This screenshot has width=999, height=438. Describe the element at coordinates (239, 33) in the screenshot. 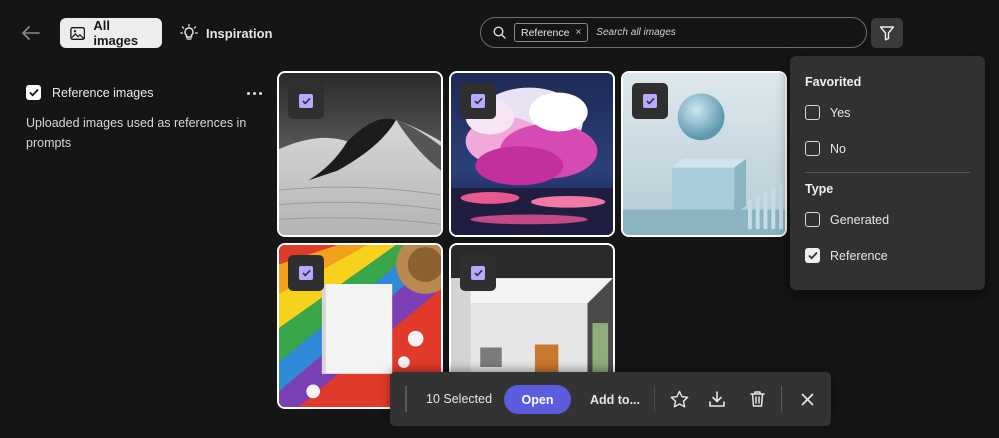

I see `tab-inspiration-label: Inspiration` at that location.